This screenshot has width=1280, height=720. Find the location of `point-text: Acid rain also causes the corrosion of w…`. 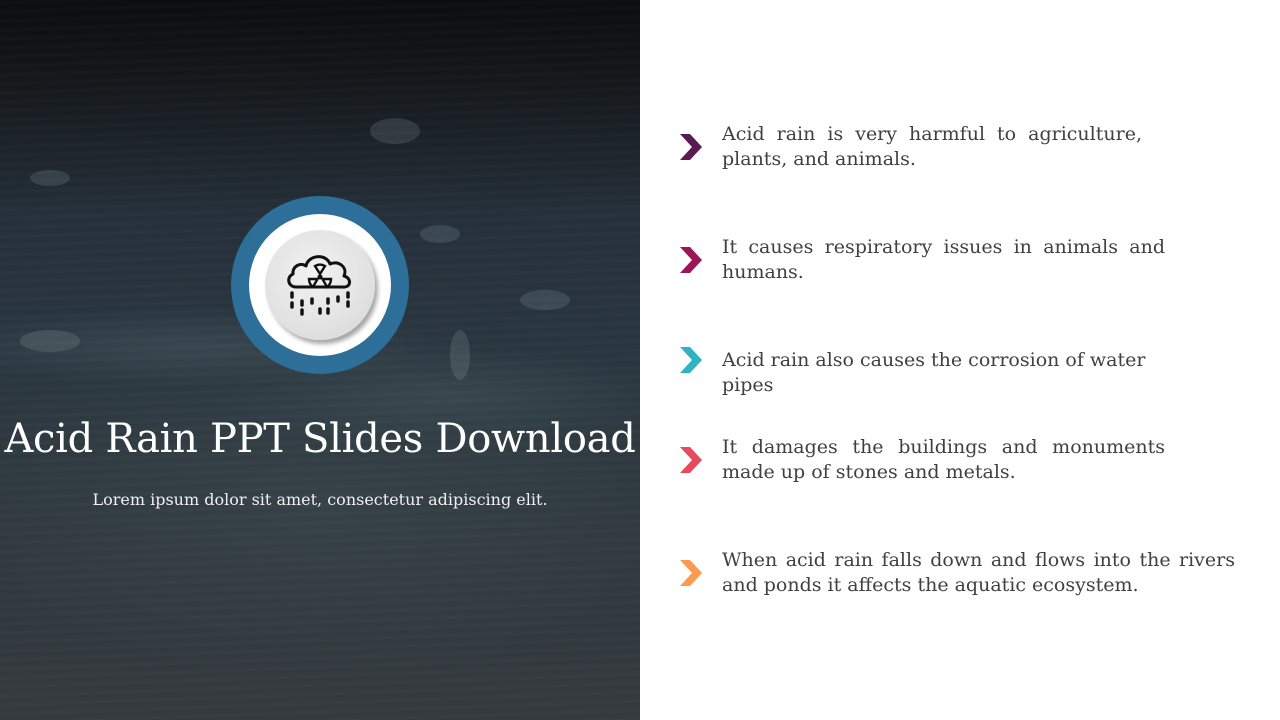

point-text: Acid rain also causes the corrosion of w… is located at coordinates (934, 372).